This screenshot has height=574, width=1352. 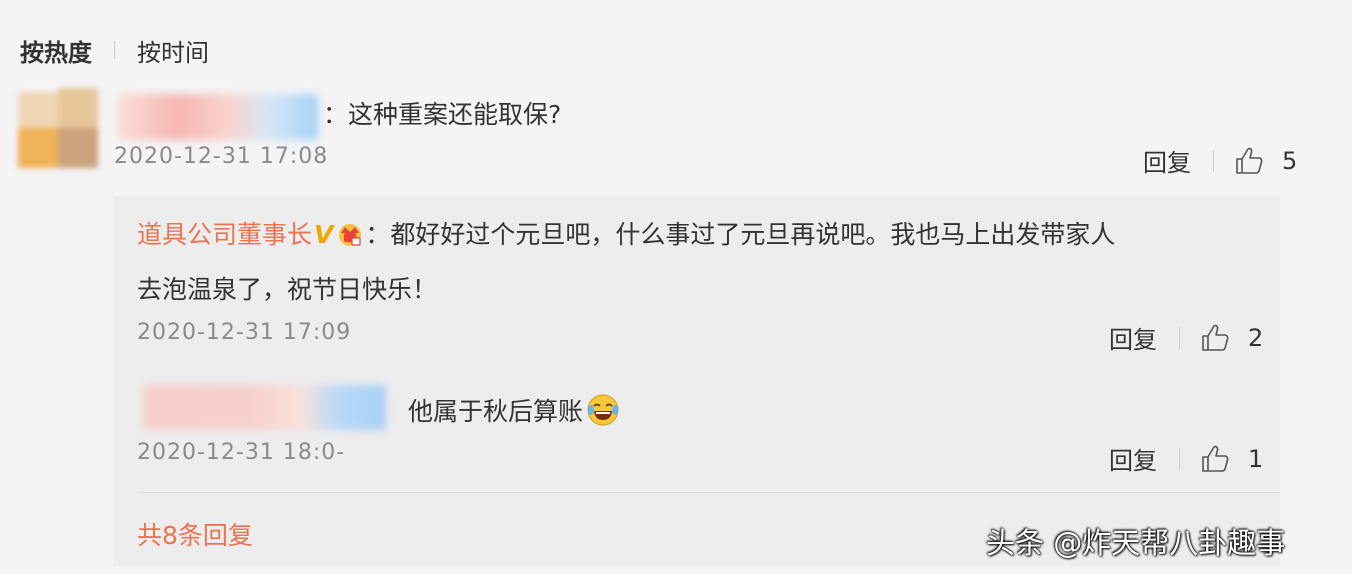 I want to click on sort-by-hot-tab: 按热度, so click(x=56, y=50).